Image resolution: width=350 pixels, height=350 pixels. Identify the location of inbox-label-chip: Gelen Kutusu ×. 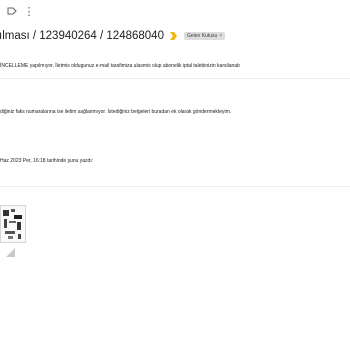
(204, 36).